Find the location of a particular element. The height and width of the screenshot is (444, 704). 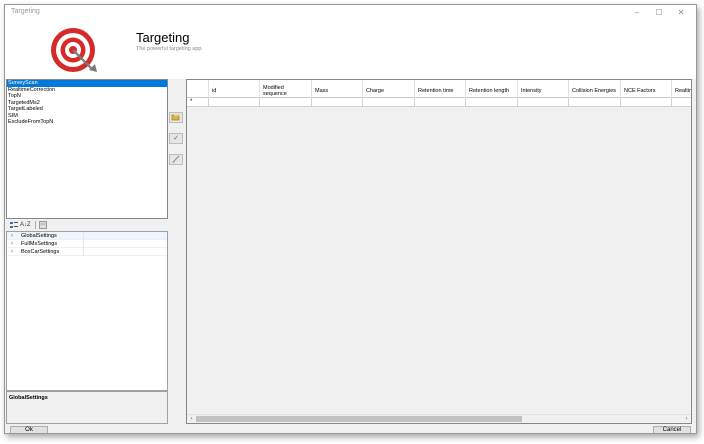

property-row-boxcarsettings: › BoxCarSettings is located at coordinates (87, 252).